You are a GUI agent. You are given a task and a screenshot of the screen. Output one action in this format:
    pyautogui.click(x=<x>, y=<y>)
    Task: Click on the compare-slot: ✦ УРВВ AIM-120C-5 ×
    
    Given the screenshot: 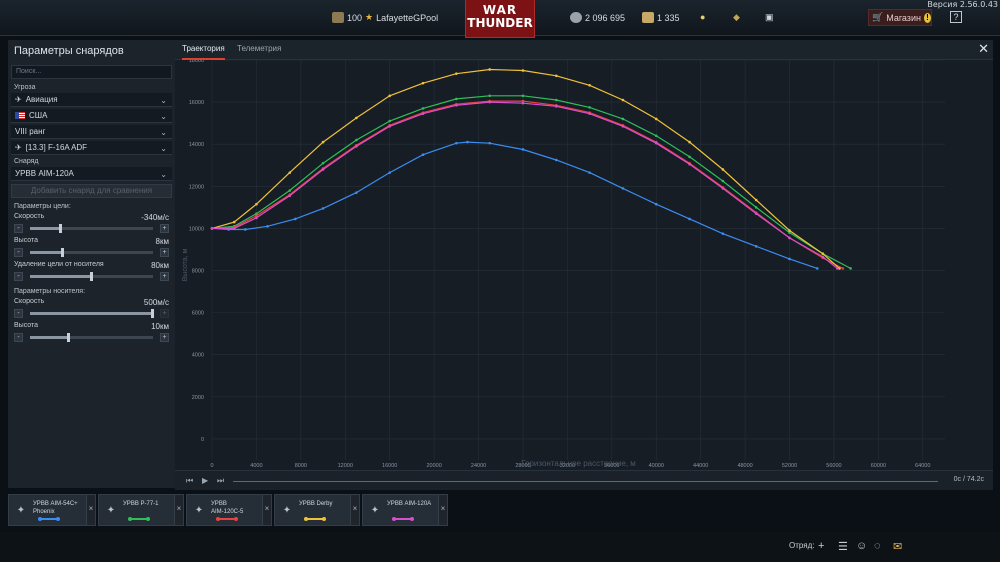 What is the action you would take?
    pyautogui.click(x=229, y=510)
    